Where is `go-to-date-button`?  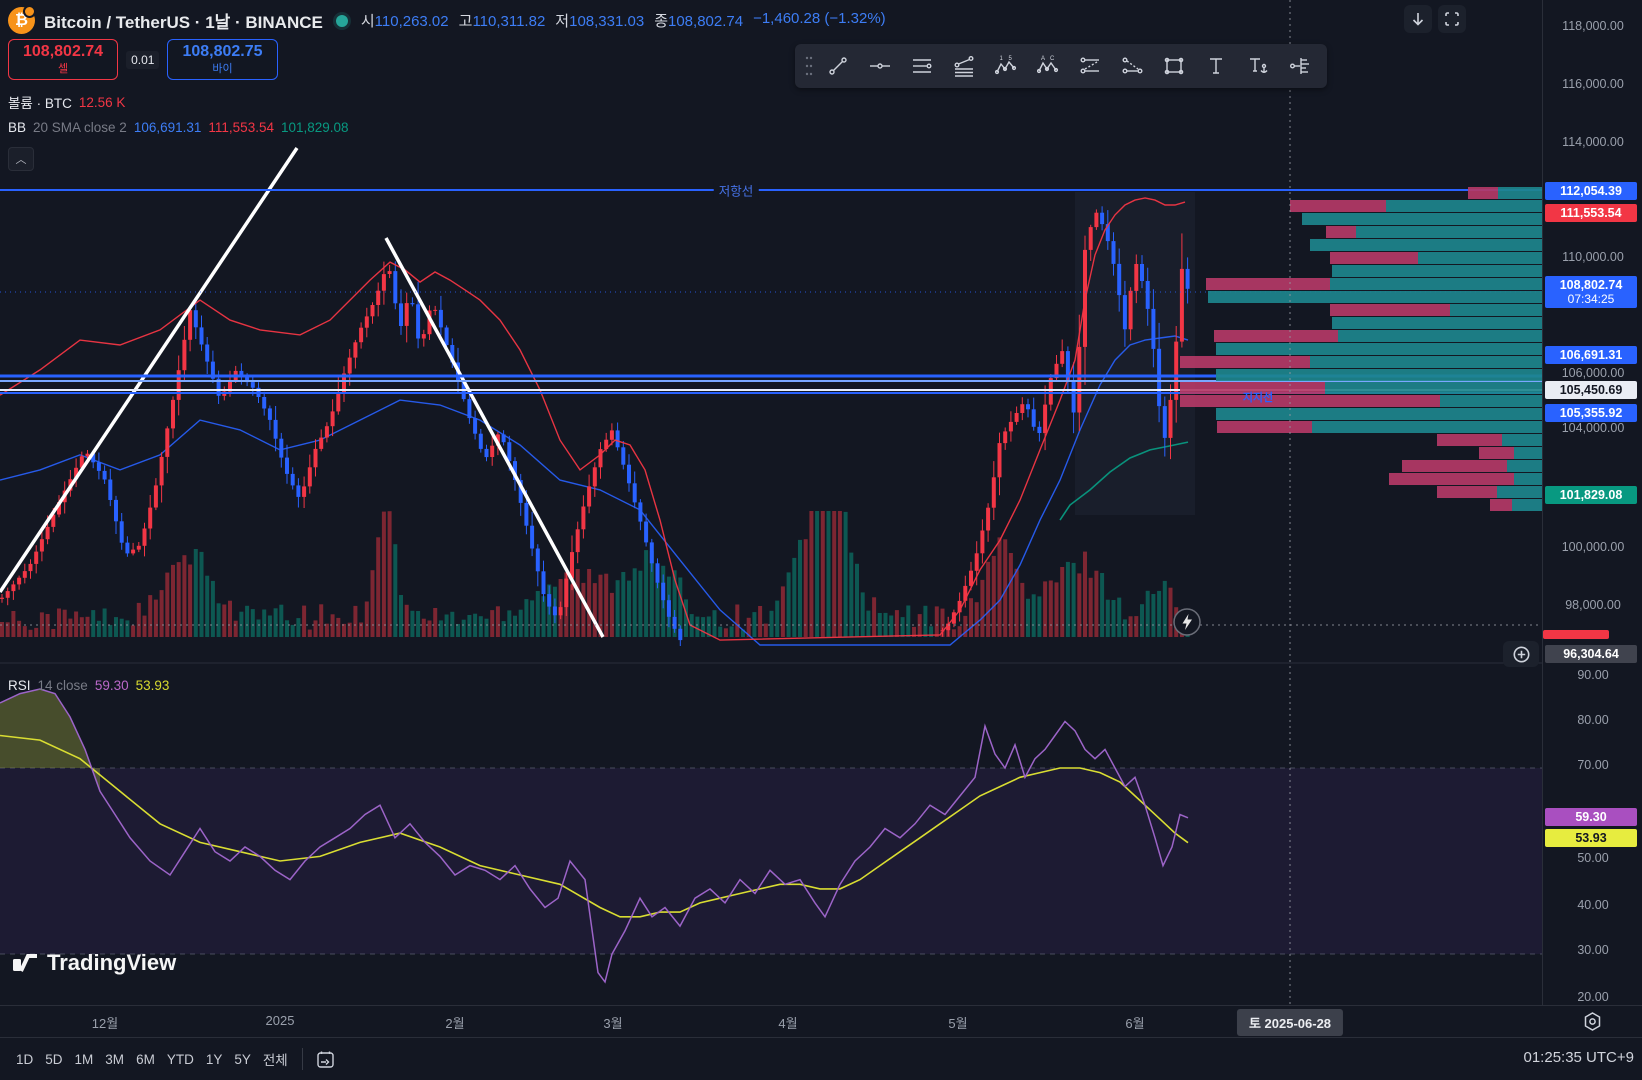 go-to-date-button is located at coordinates (326, 1059).